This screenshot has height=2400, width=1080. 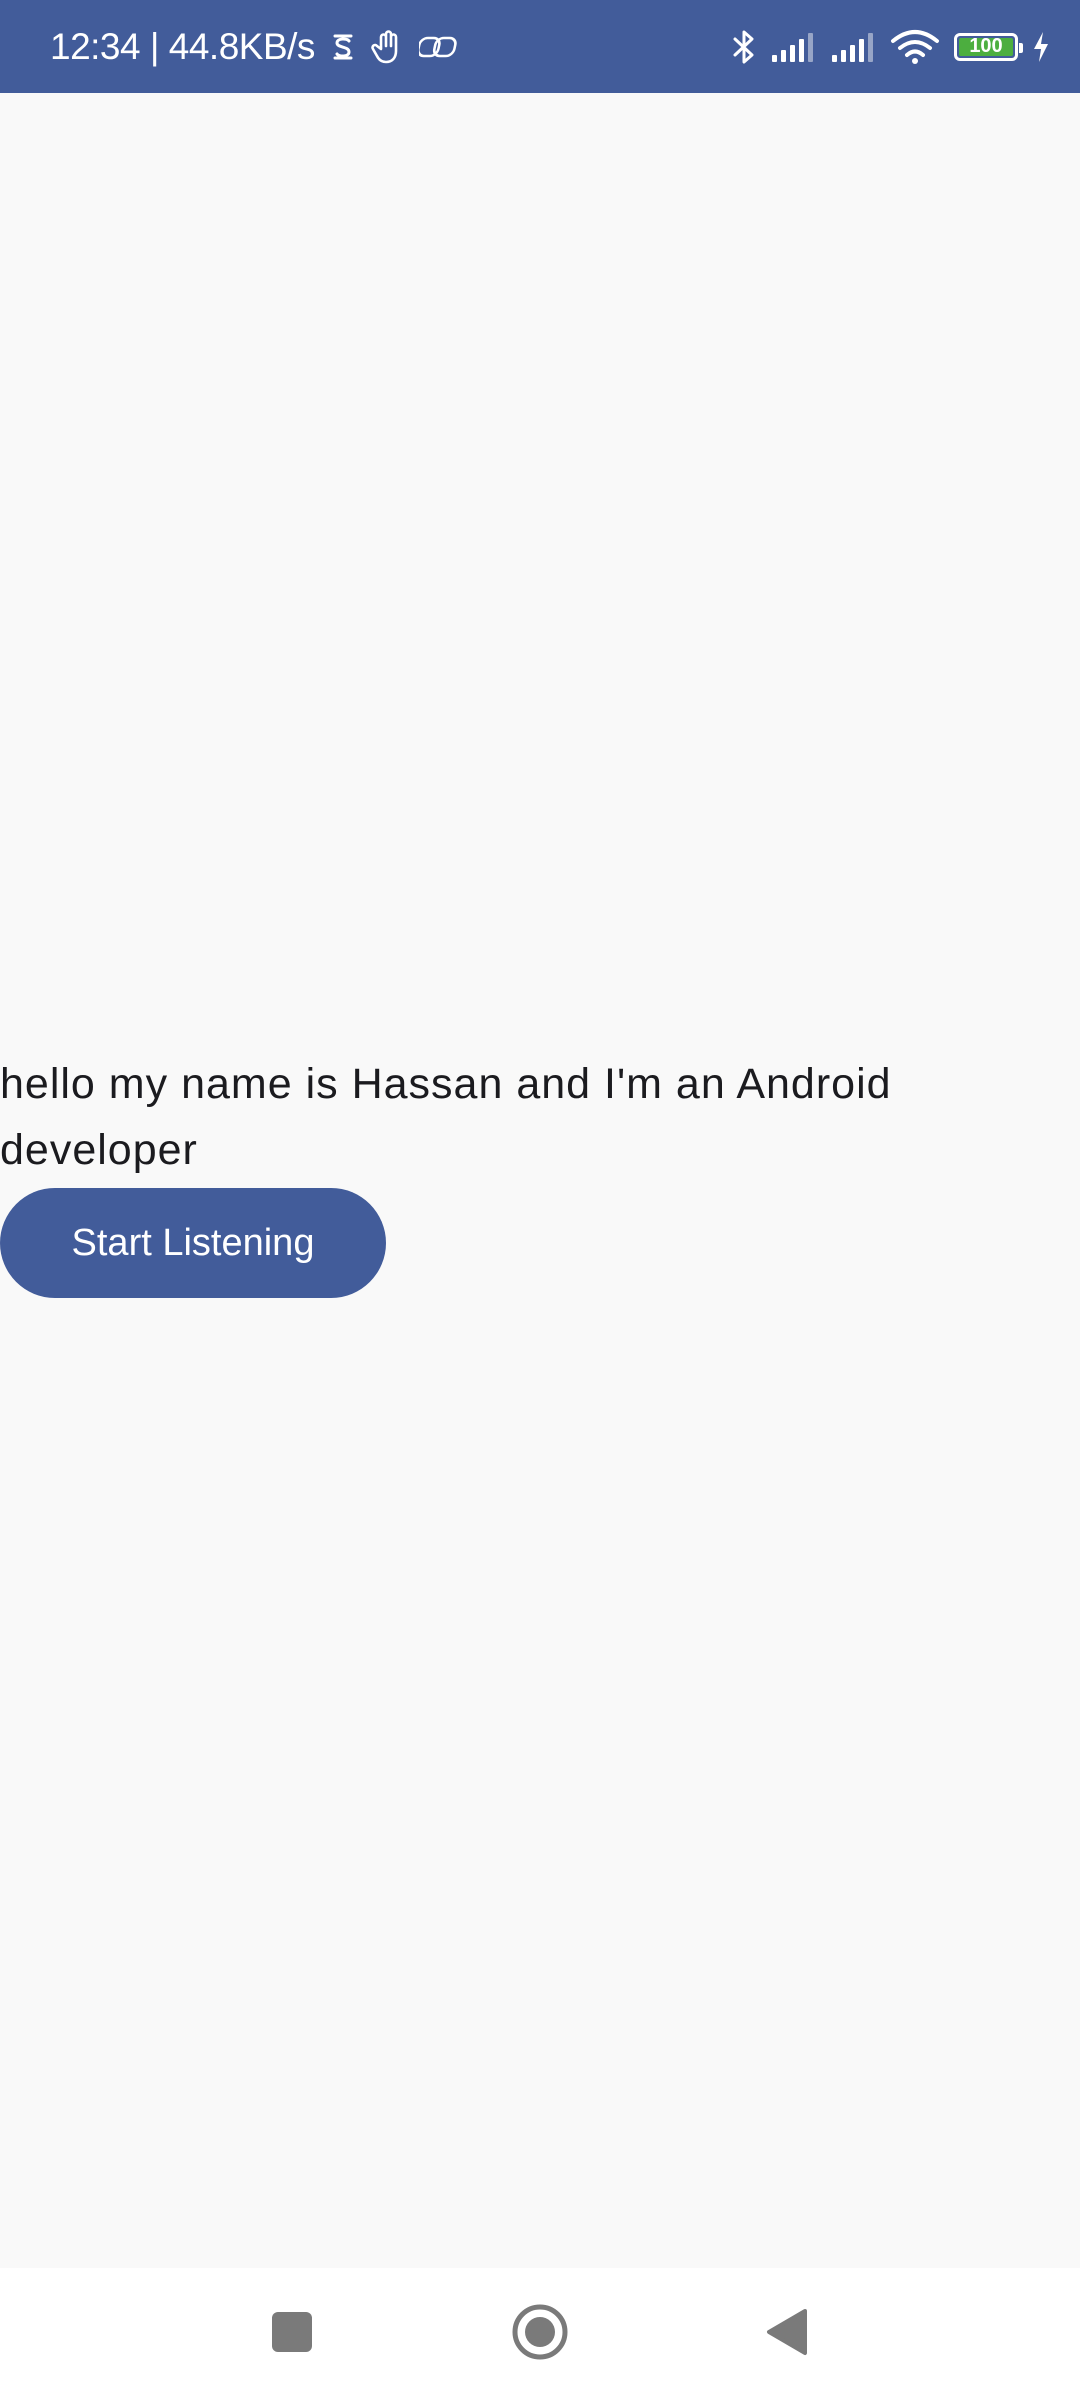 What do you see at coordinates (540, 46) in the screenshot?
I see `status-bar: 12:34 | 44.8KB/s 100` at bounding box center [540, 46].